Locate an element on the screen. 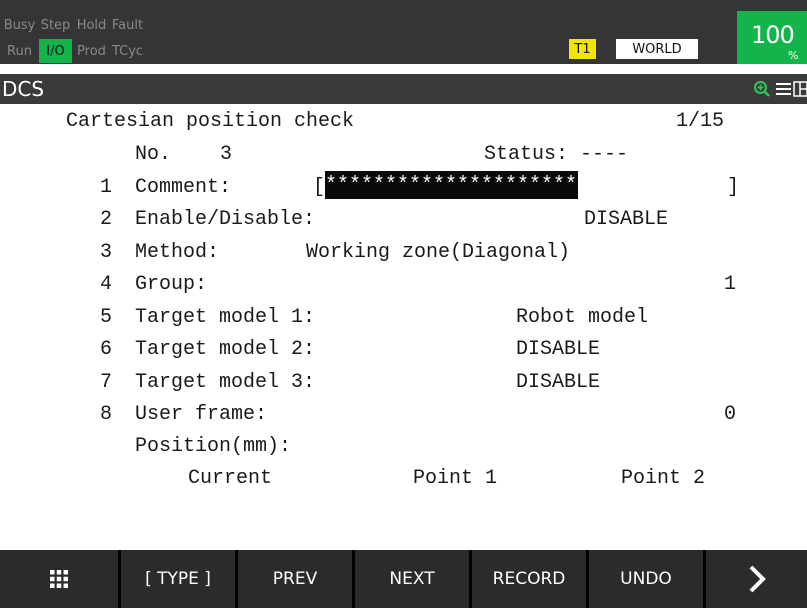  item-value: Robot model is located at coordinates (582, 317).